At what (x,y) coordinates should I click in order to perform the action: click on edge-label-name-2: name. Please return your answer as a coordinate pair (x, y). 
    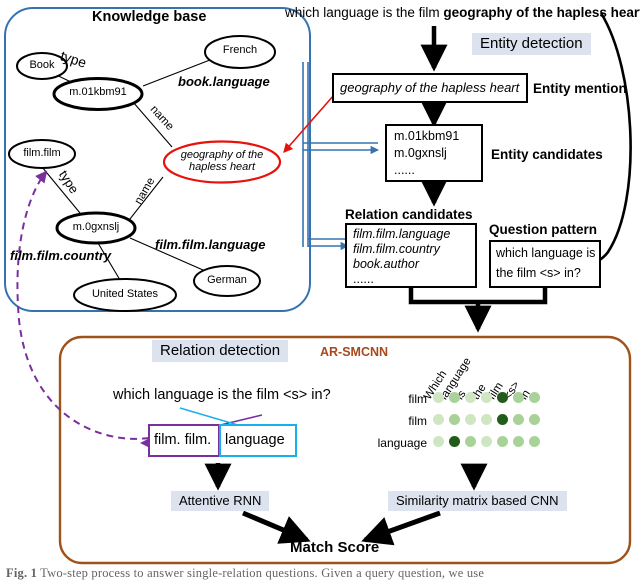
    Looking at the image, I should click on (145, 191).